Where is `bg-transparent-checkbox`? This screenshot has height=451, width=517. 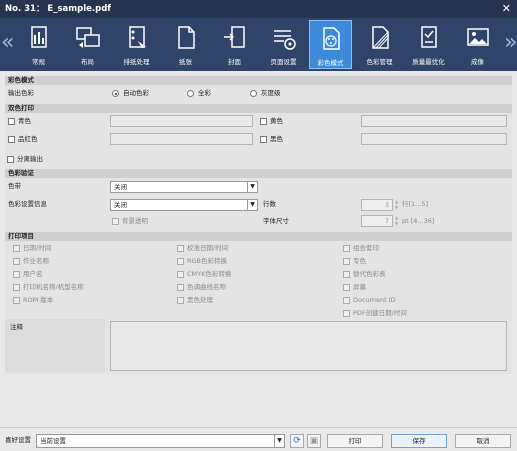 bg-transparent-checkbox is located at coordinates (115, 221).